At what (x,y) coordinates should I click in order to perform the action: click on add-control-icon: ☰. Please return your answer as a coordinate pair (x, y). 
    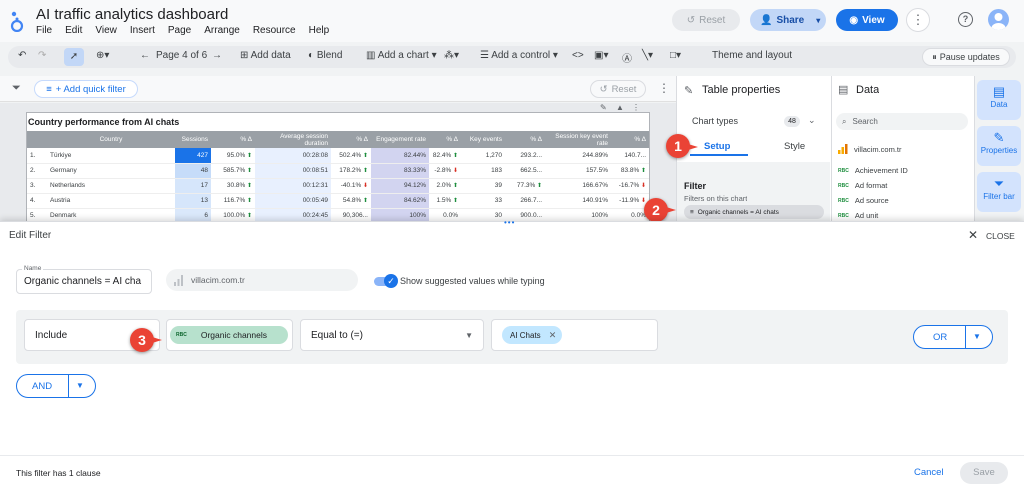
    Looking at the image, I should click on (484, 55).